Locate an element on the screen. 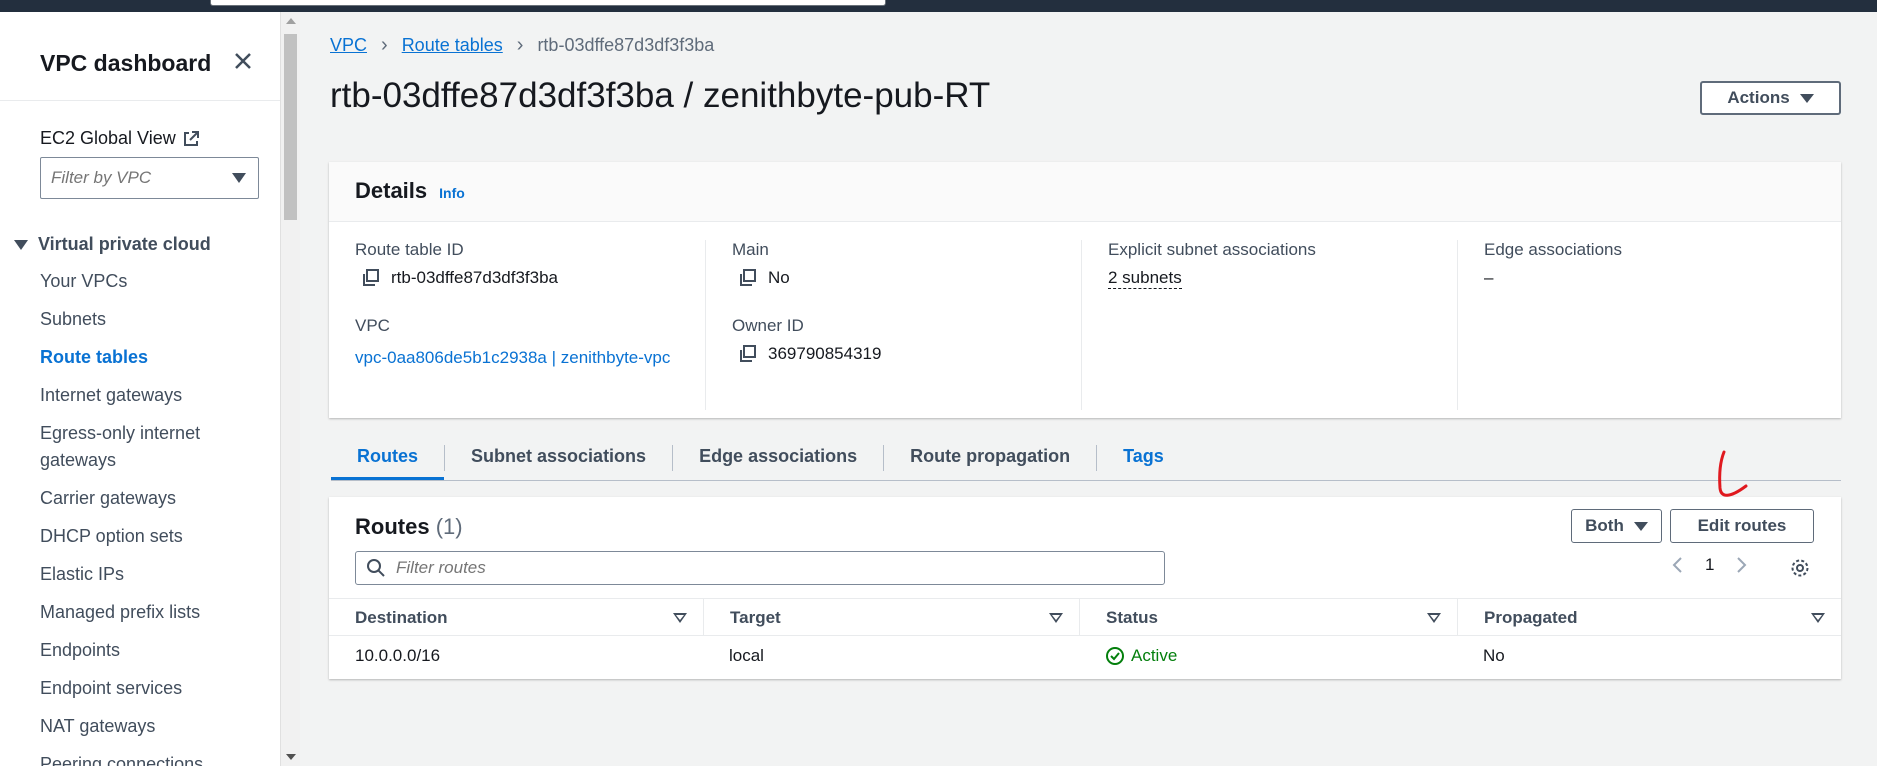  global-search-bar is located at coordinates (548, 3).